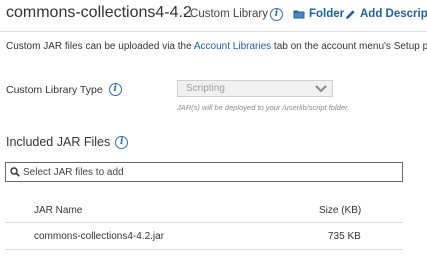 The image size is (427, 277). Describe the element at coordinates (100, 46) in the screenshot. I see `notice-text-start: Custom JAR files can be uploaded via the` at that location.